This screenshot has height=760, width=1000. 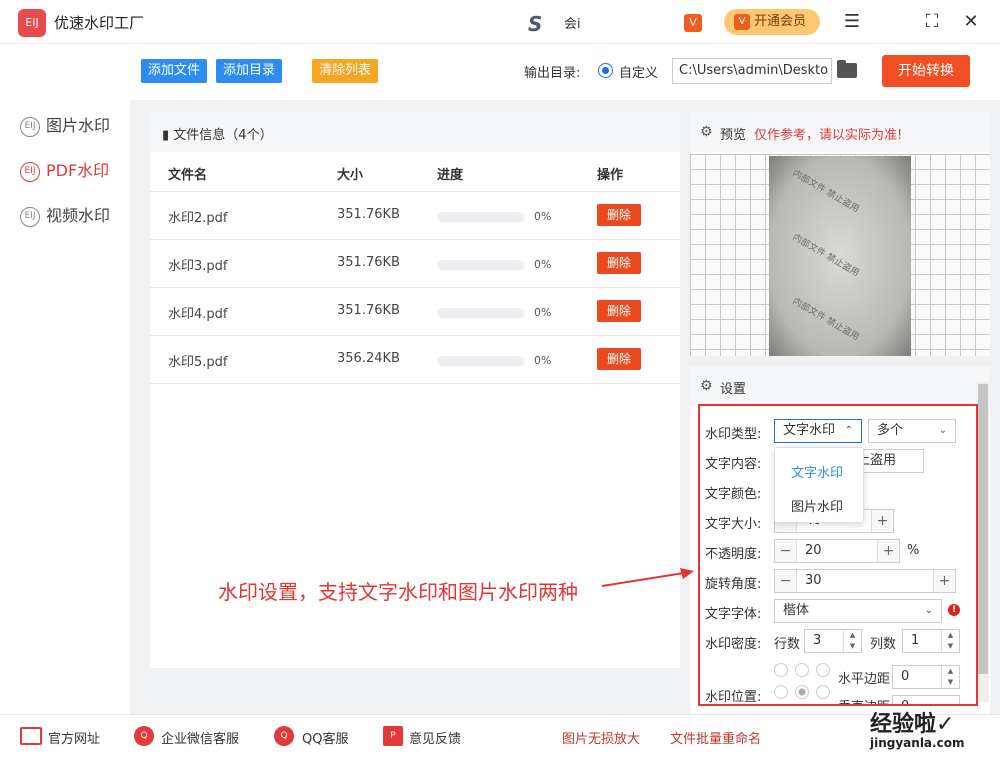 I want to click on wechat-service-icon: Q, so click(x=144, y=736).